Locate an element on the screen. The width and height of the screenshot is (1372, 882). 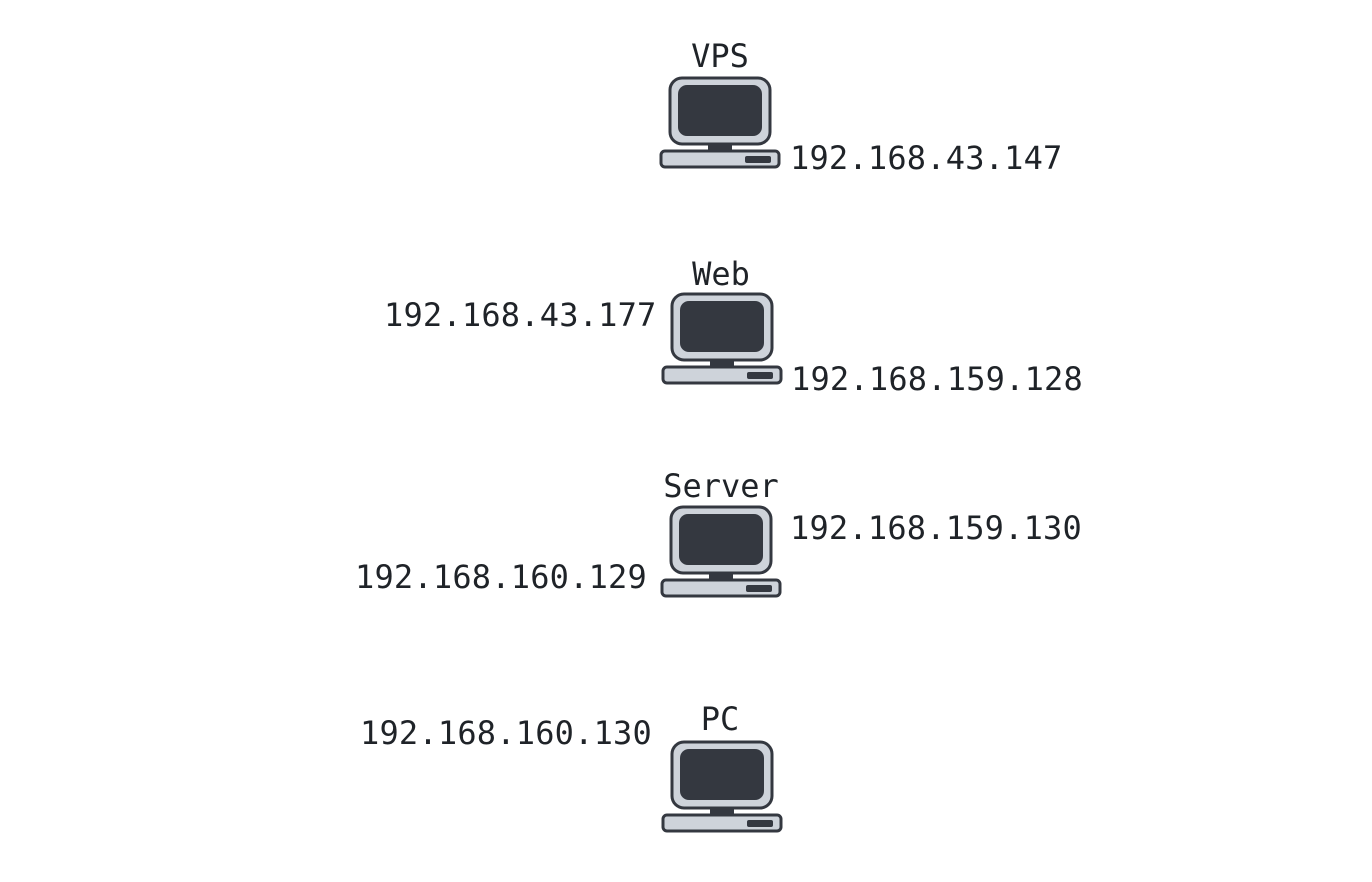
node-web-title: Web is located at coordinates (721, 274).